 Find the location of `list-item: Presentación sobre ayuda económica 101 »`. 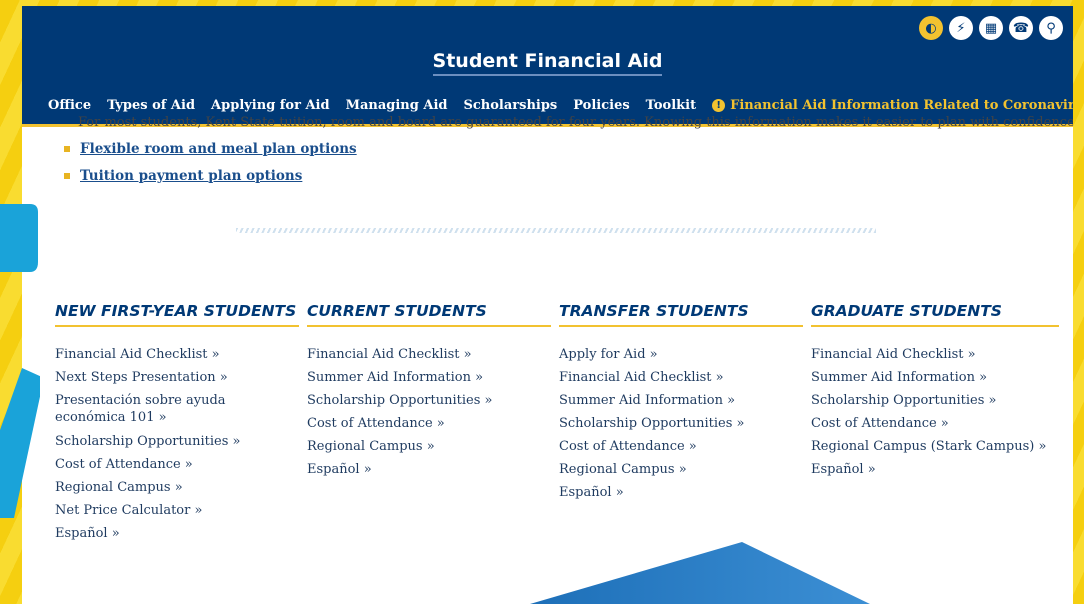

list-item: Presentación sobre ayuda económica 101 » is located at coordinates (177, 409).